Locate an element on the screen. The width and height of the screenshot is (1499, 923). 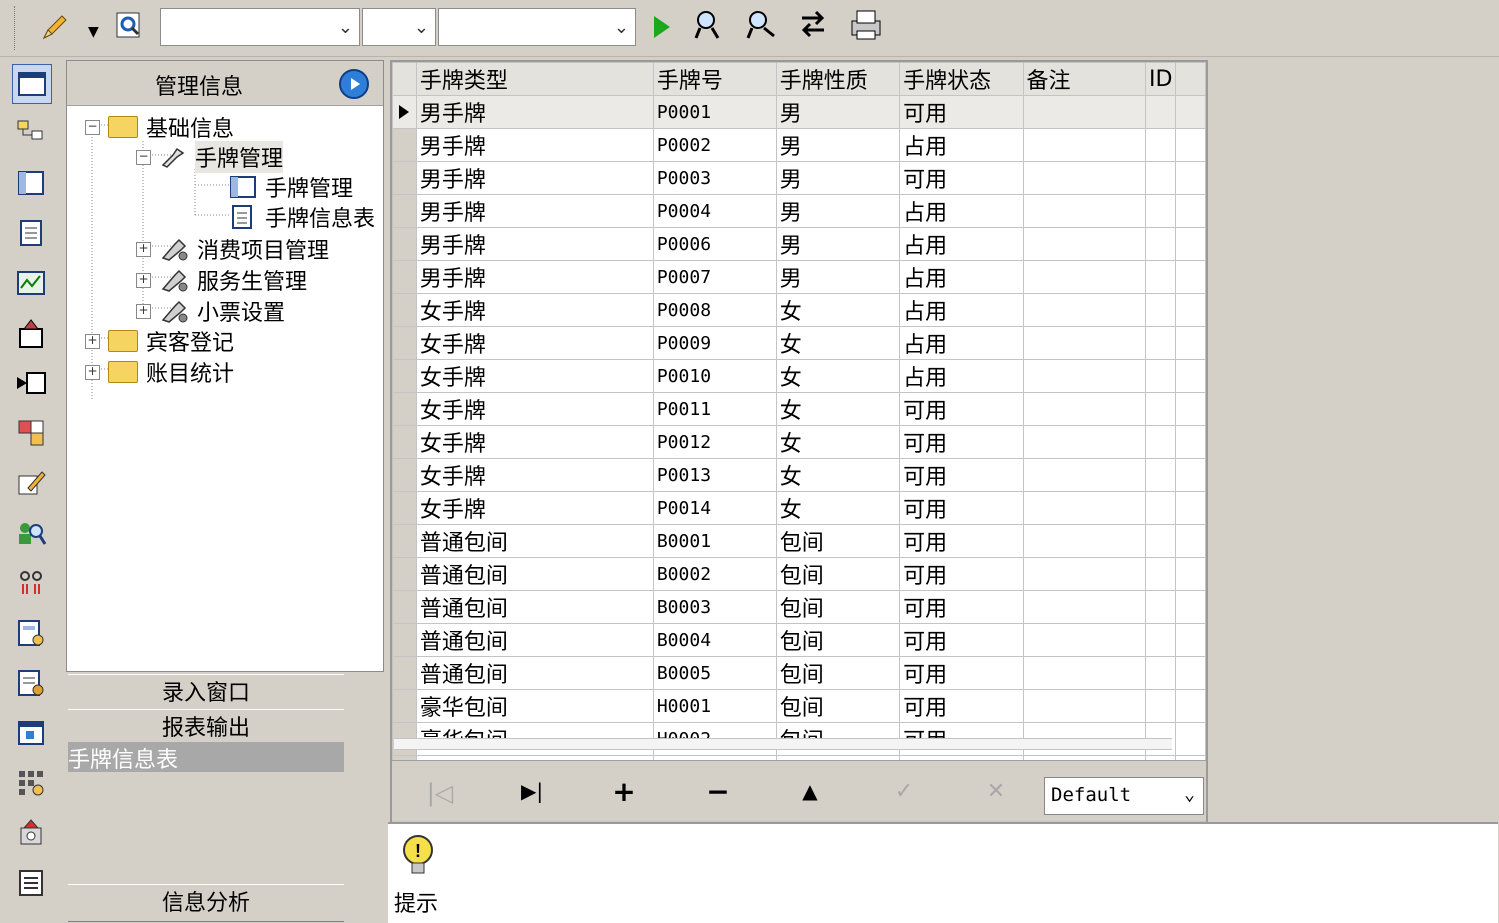
table-row: 男手牌 P0004 男占用 is located at coordinates (799, 211).